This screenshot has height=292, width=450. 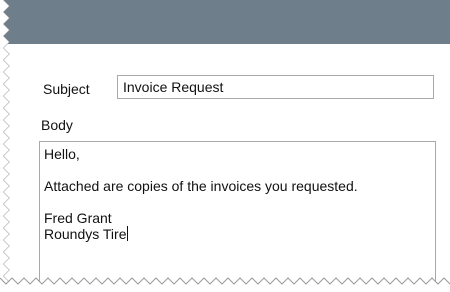 I want to click on body-line-last: Roundys Tire, so click(x=237, y=234).